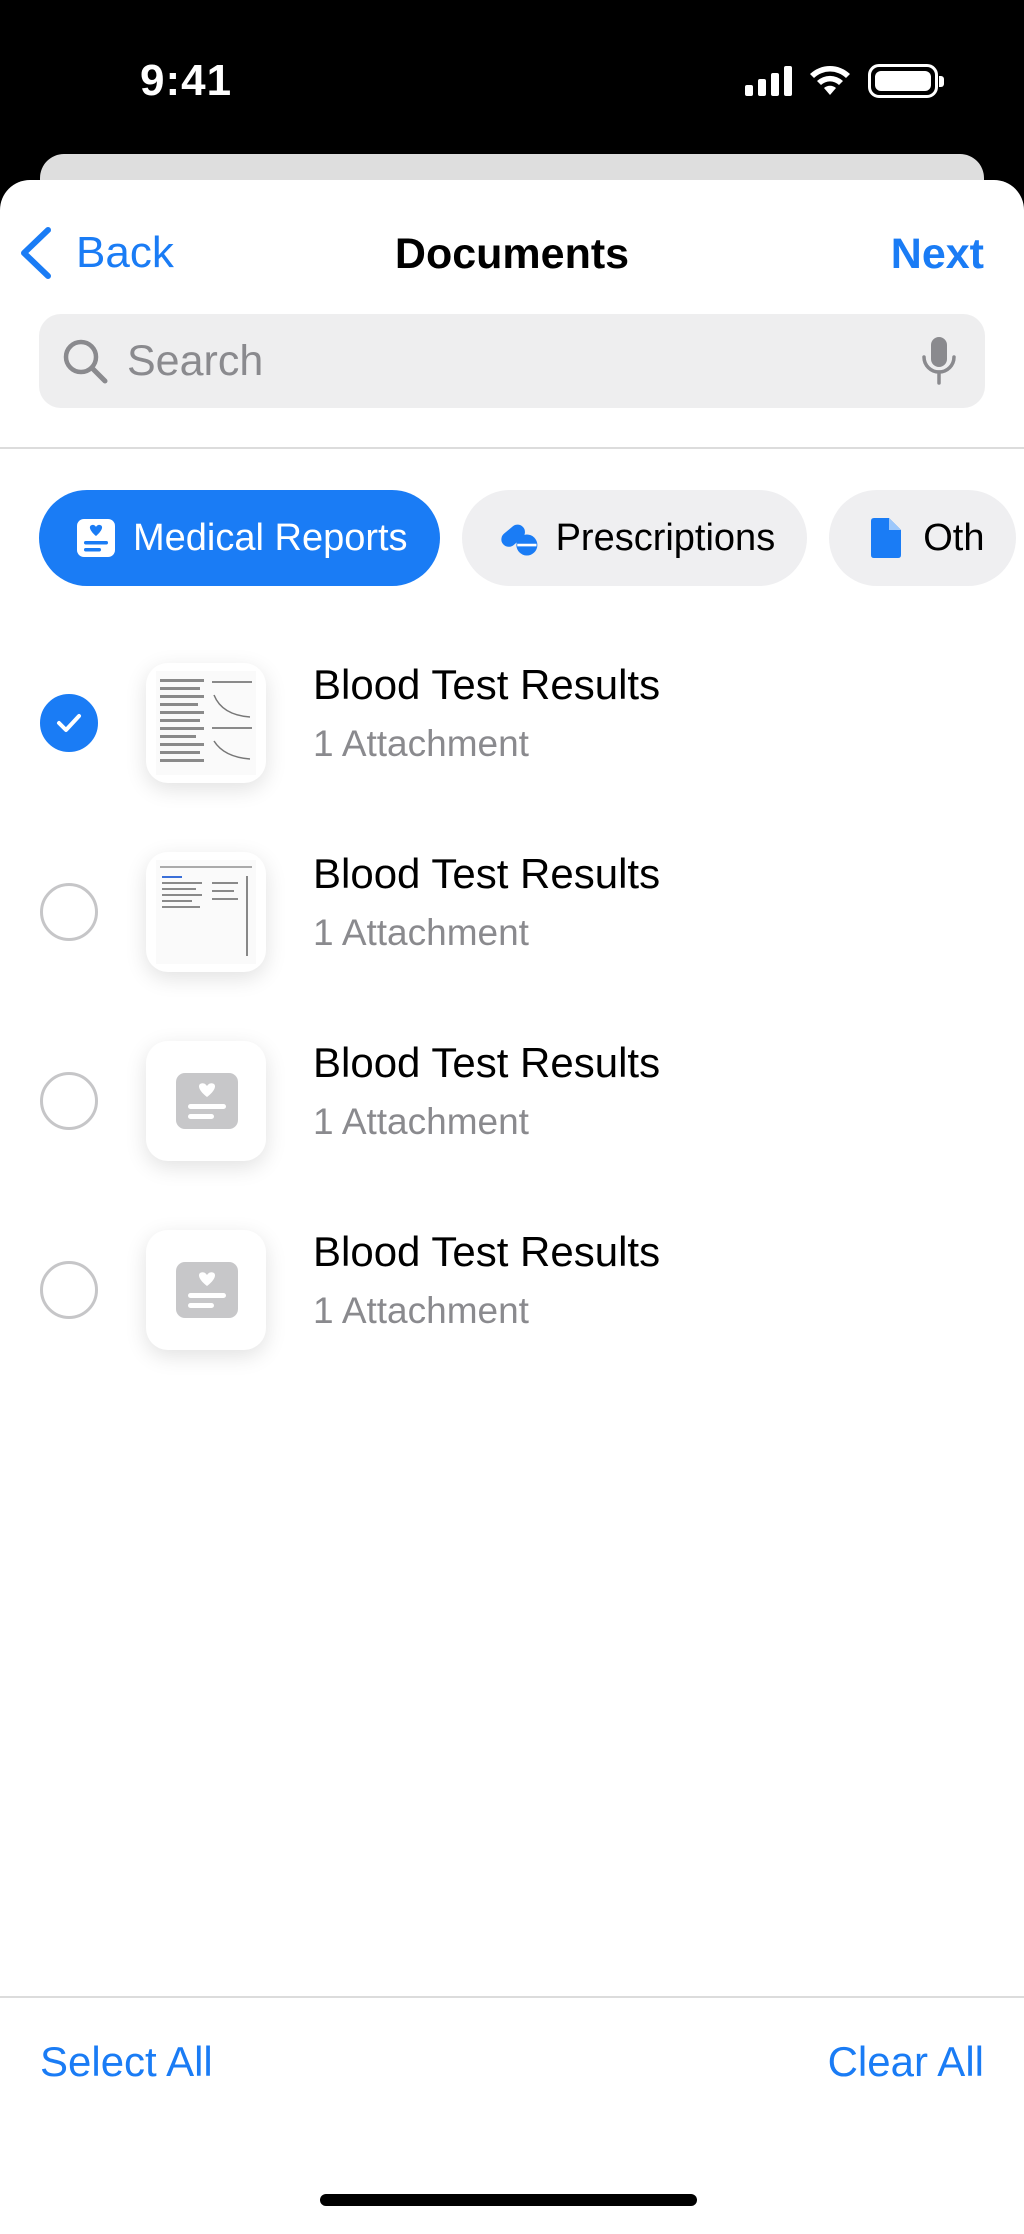  Describe the element at coordinates (768, 81) in the screenshot. I see `cellular-signal-icon` at that location.